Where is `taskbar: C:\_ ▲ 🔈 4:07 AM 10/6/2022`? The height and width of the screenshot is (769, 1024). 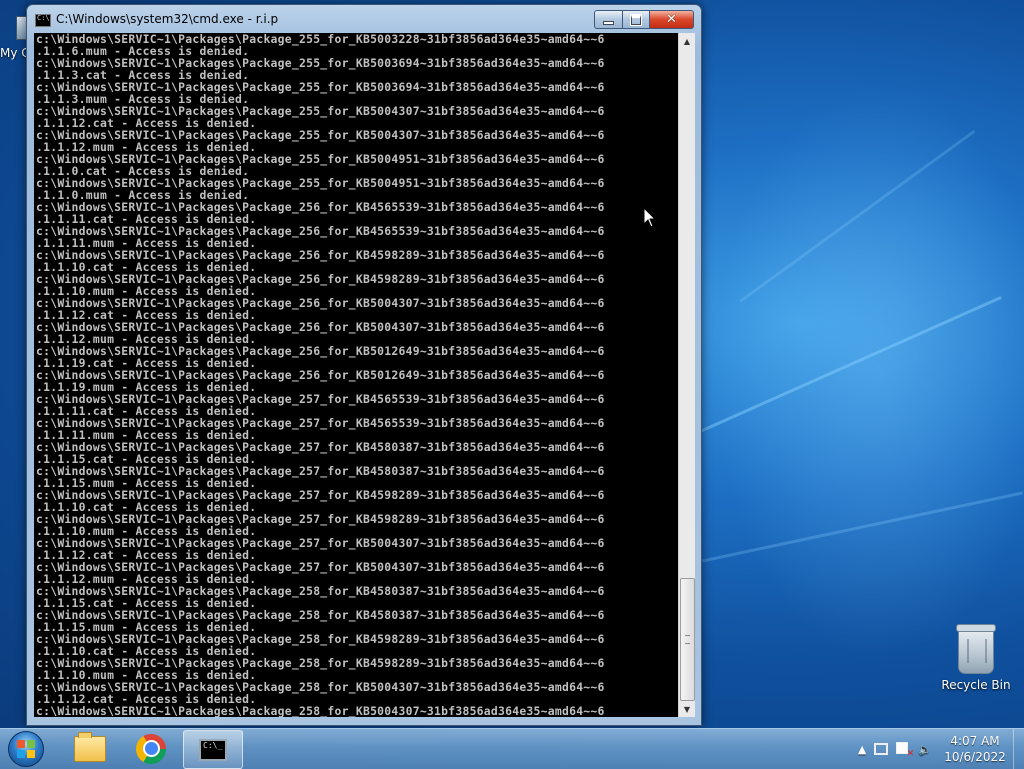 taskbar: C:\_ ▲ 🔈 4:07 AM 10/6/2022 is located at coordinates (512, 748).